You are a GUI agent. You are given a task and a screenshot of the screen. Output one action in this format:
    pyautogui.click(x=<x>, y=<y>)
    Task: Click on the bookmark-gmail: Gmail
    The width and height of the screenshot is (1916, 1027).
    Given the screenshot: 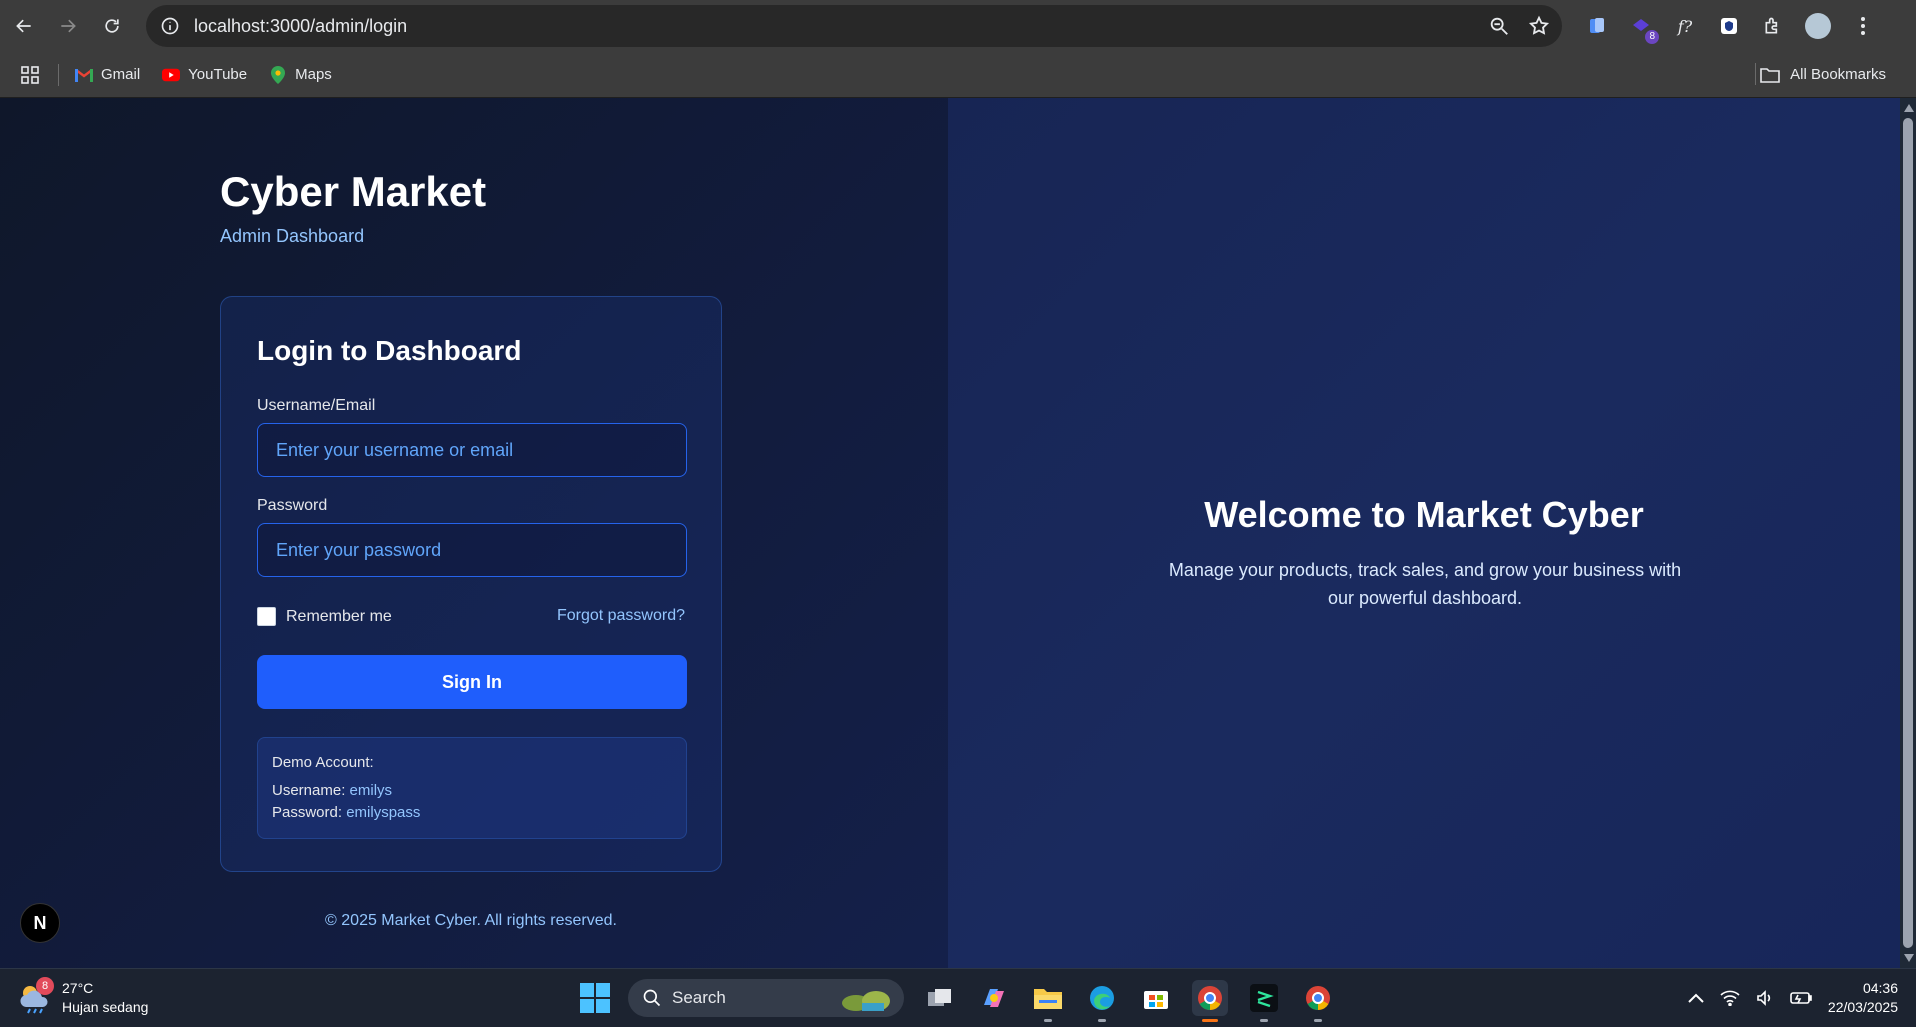 What is the action you would take?
    pyautogui.click(x=107, y=75)
    